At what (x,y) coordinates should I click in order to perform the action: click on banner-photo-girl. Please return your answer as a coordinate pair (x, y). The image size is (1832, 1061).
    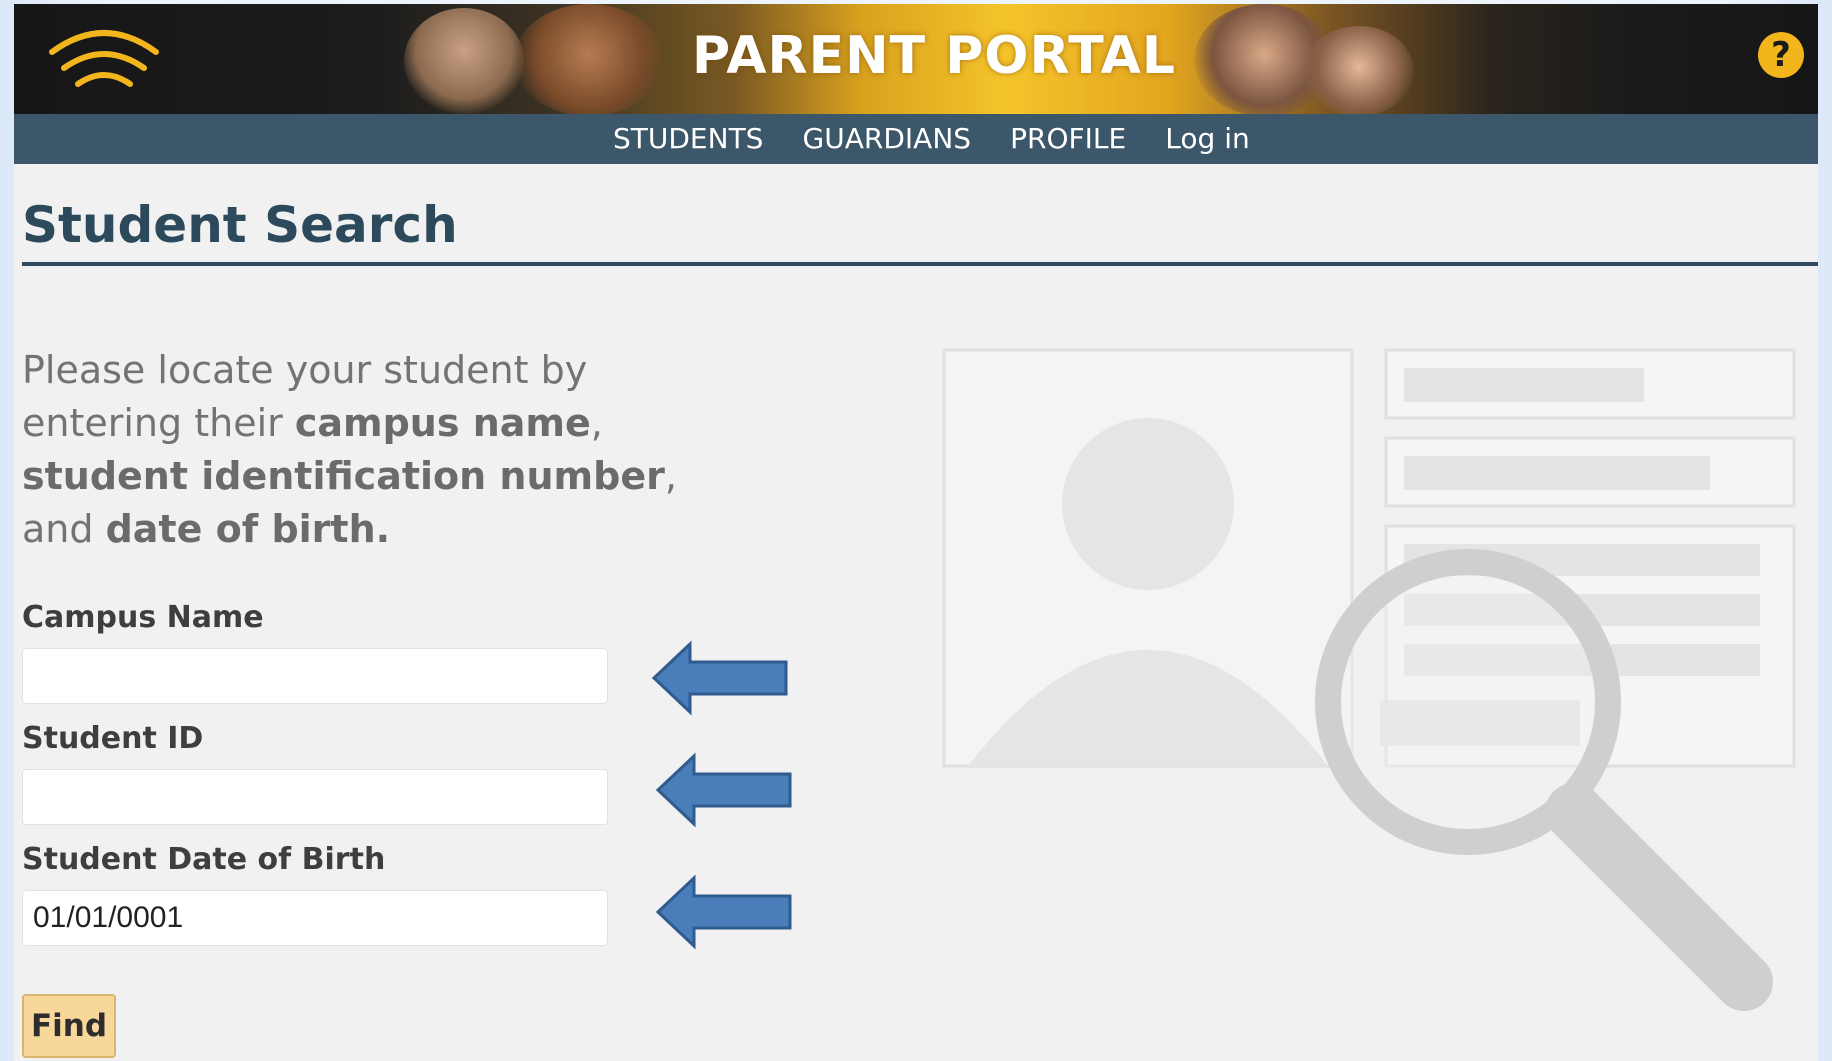
    Looking at the image, I should click on (589, 60).